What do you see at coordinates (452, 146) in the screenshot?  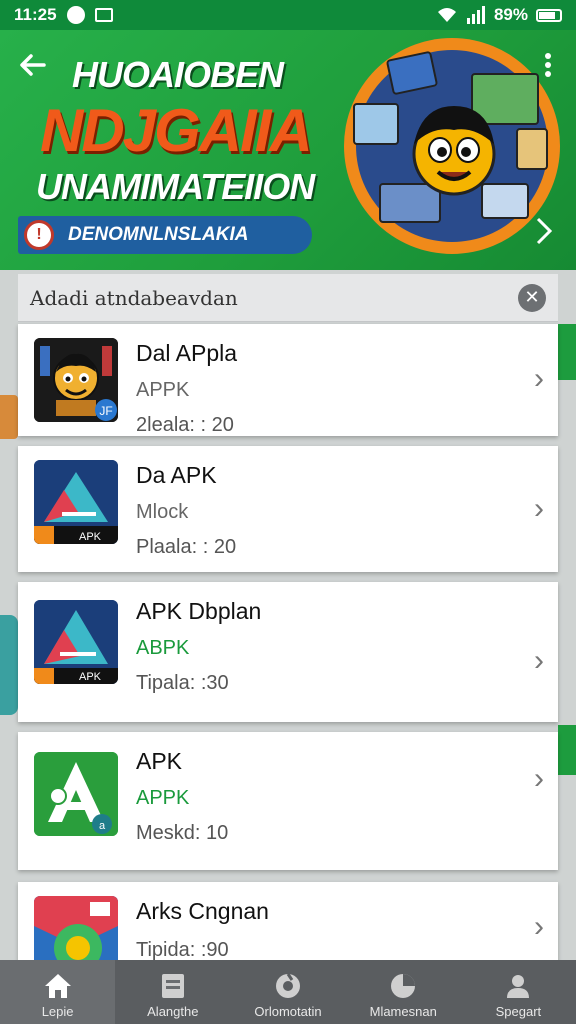 I see `banner-mascot-illustration` at bounding box center [452, 146].